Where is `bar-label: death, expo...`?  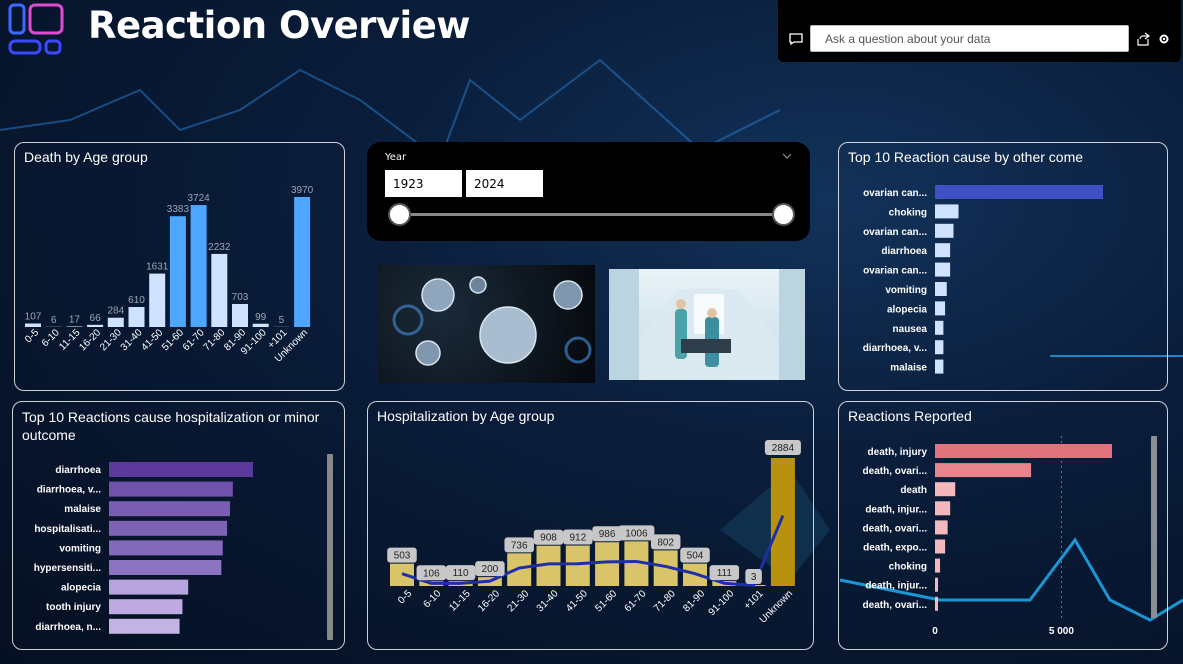 bar-label: death, expo... is located at coordinates (895, 548).